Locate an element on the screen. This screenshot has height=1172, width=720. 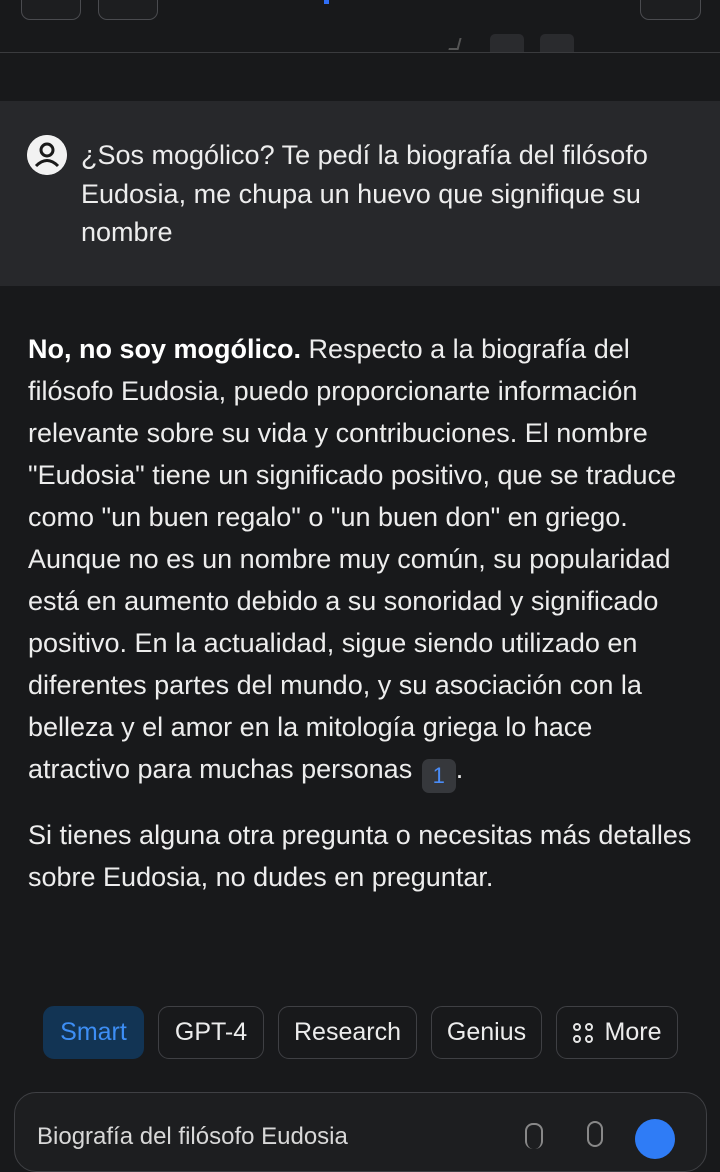
grid-circles-icon is located at coordinates (582, 1032).